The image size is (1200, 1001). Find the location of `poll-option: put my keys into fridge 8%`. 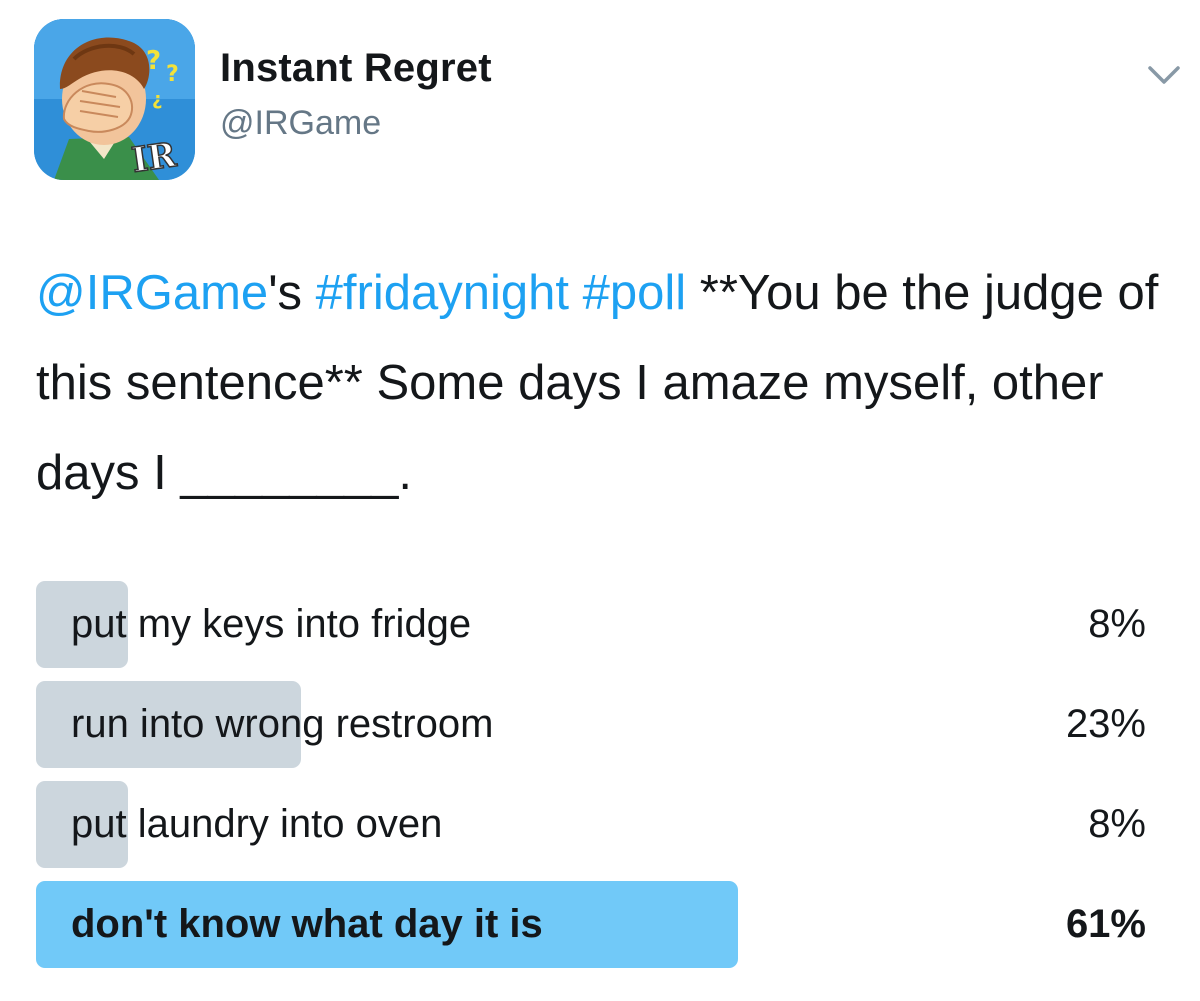

poll-option: put my keys into fridge 8% is located at coordinates (591, 624).